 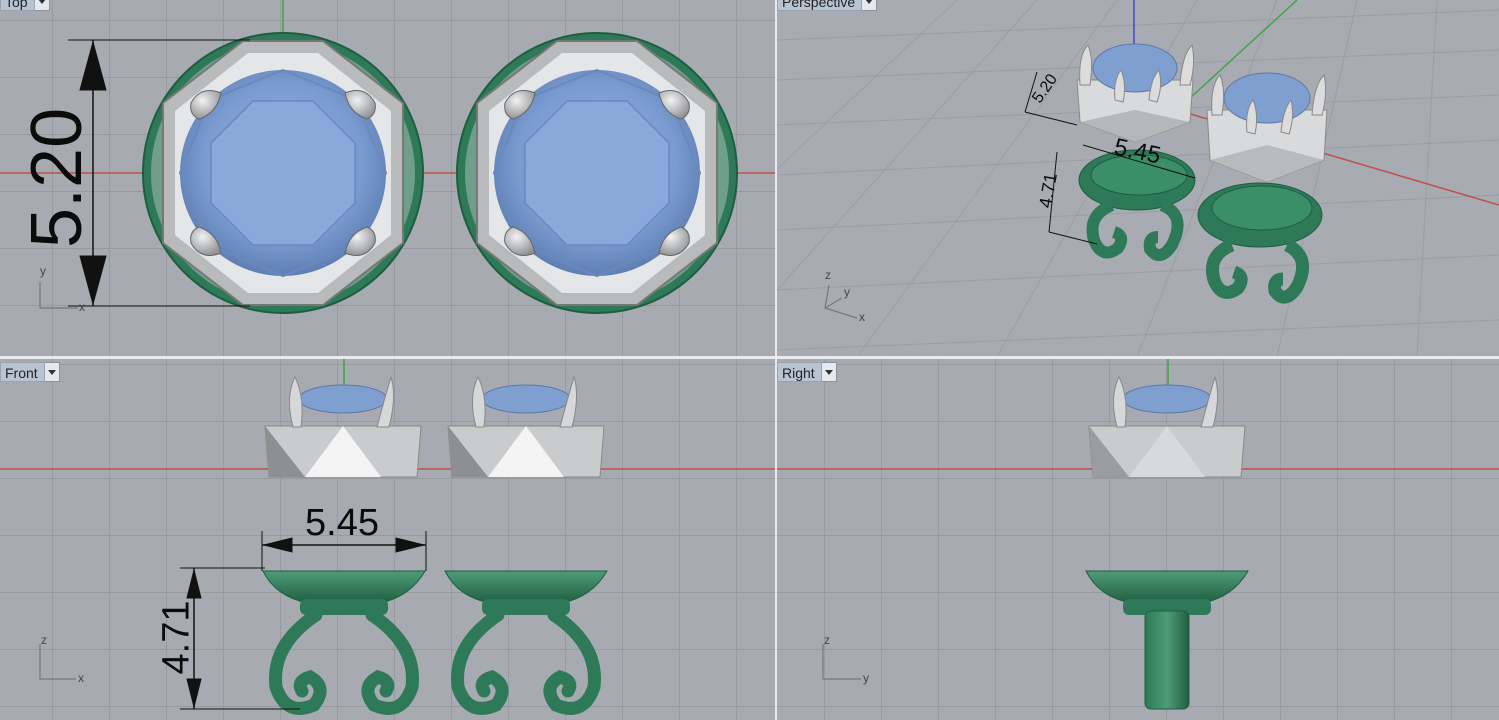 I want to click on earring-top-left, so click(x=283, y=173).